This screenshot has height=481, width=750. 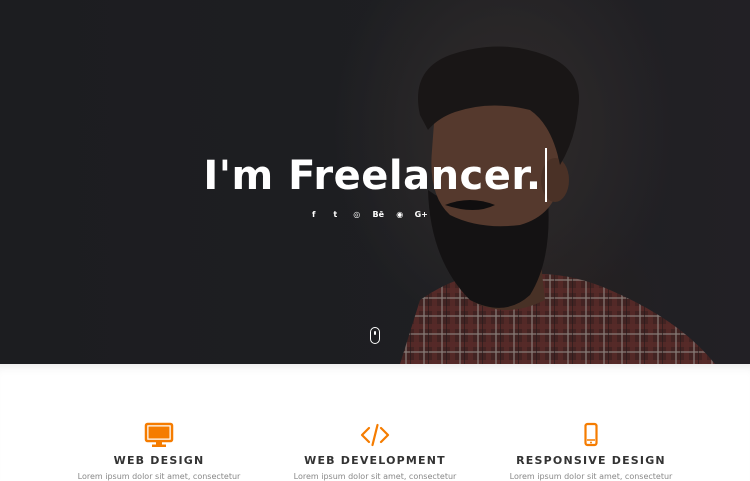 What do you see at coordinates (375, 335) in the screenshot?
I see `mouse-scroll-icon` at bounding box center [375, 335].